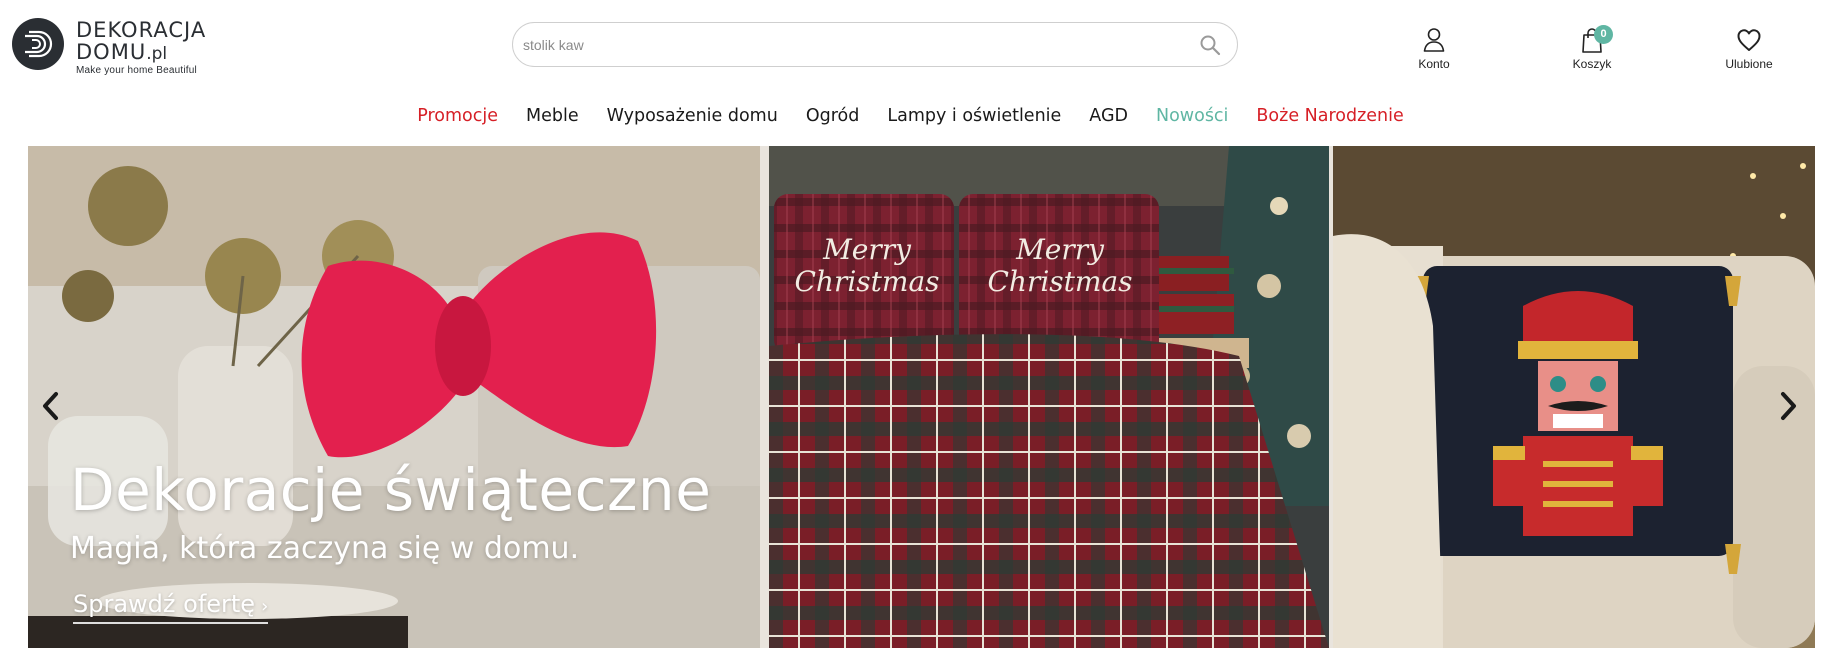 The image size is (1821, 654). I want to click on hero-cta-link: Sprawdź ofertę ›, so click(171, 607).